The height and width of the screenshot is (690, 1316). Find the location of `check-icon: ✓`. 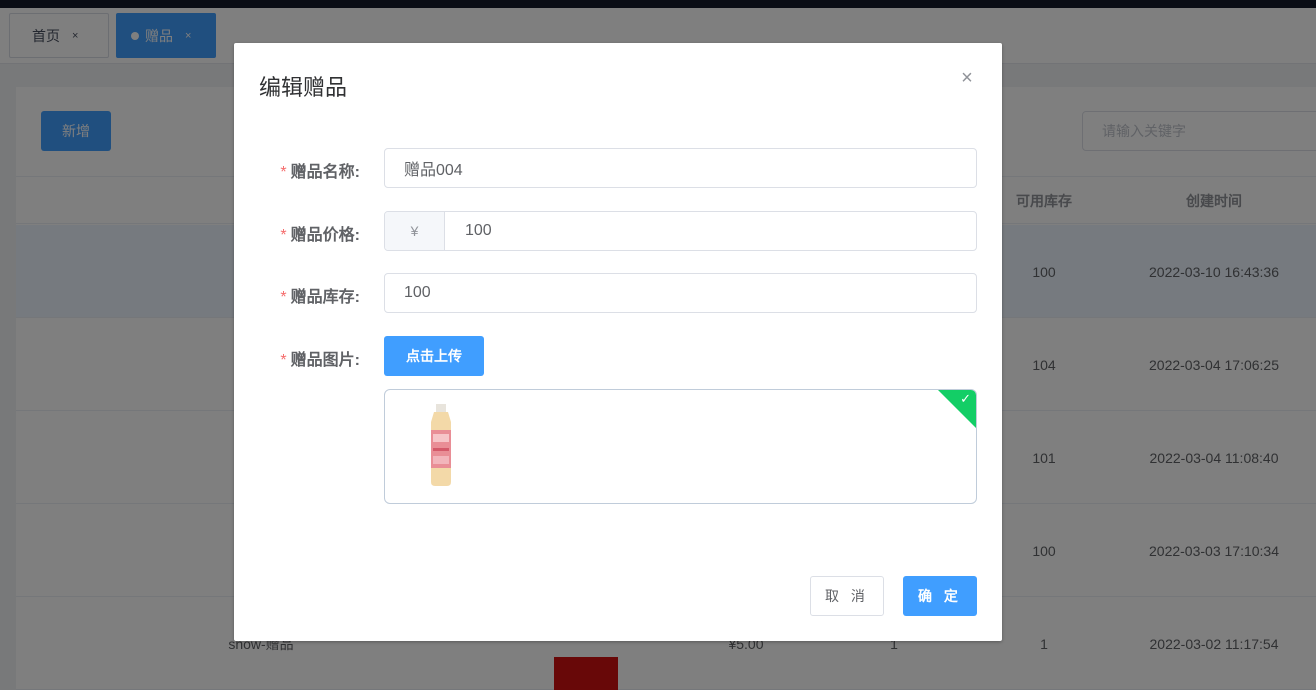

check-icon: ✓ is located at coordinates (965, 398).